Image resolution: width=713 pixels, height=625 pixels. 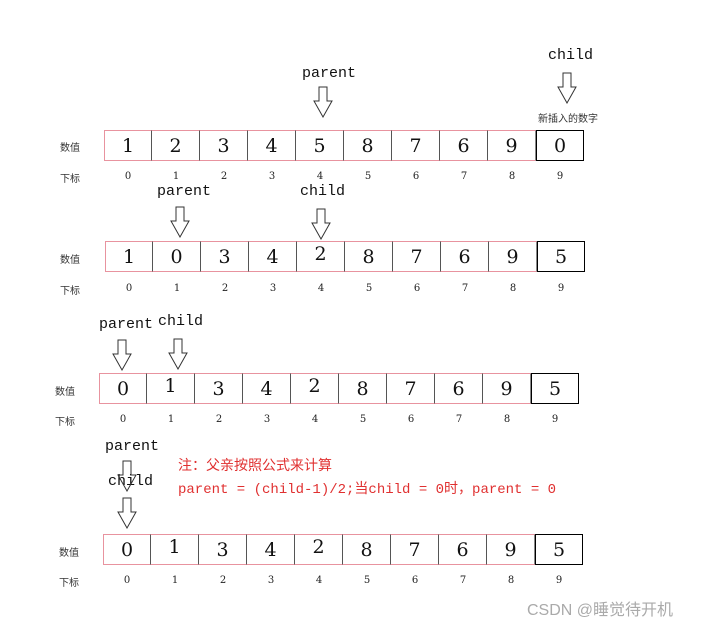 What do you see at coordinates (560, 145) in the screenshot?
I see `new-array-cell: 0` at bounding box center [560, 145].